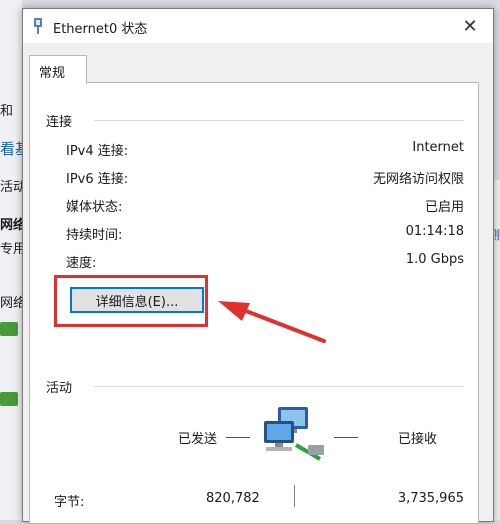 The height and width of the screenshot is (524, 500). I want to click on connection-heading: 连接, so click(59, 122).